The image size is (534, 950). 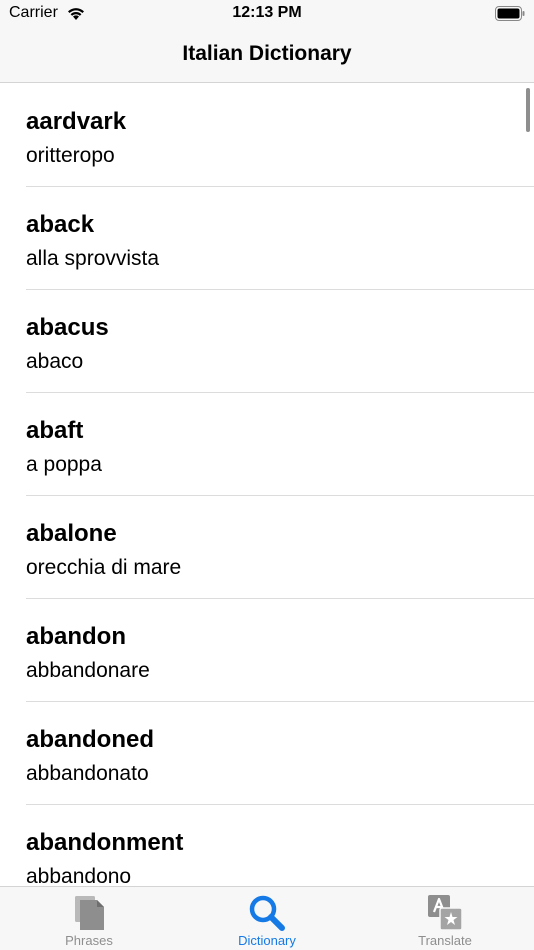 I want to click on entry-translation: abbandono, so click(x=79, y=875).